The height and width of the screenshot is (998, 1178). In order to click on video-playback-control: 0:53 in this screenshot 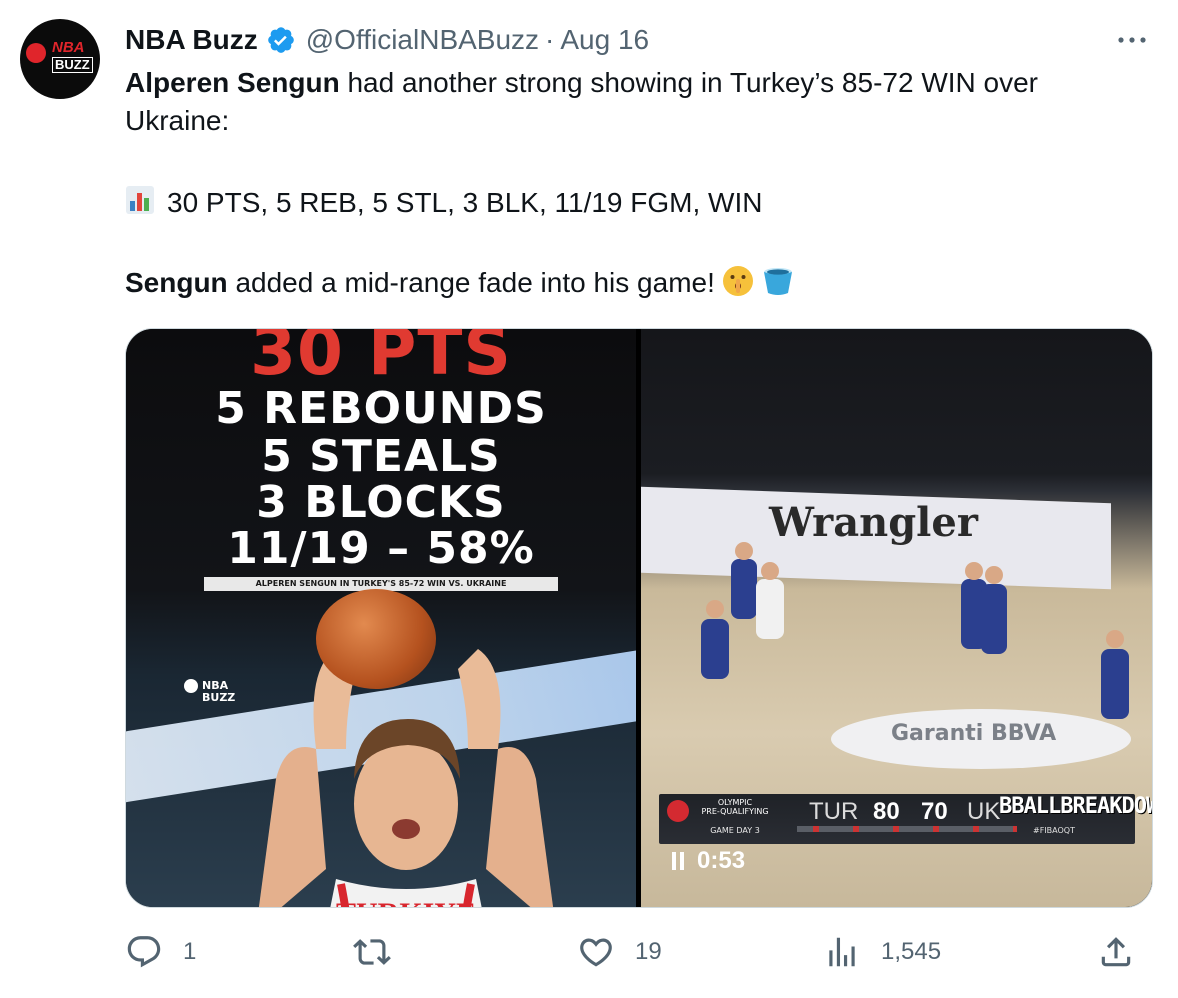, I will do `click(708, 861)`.